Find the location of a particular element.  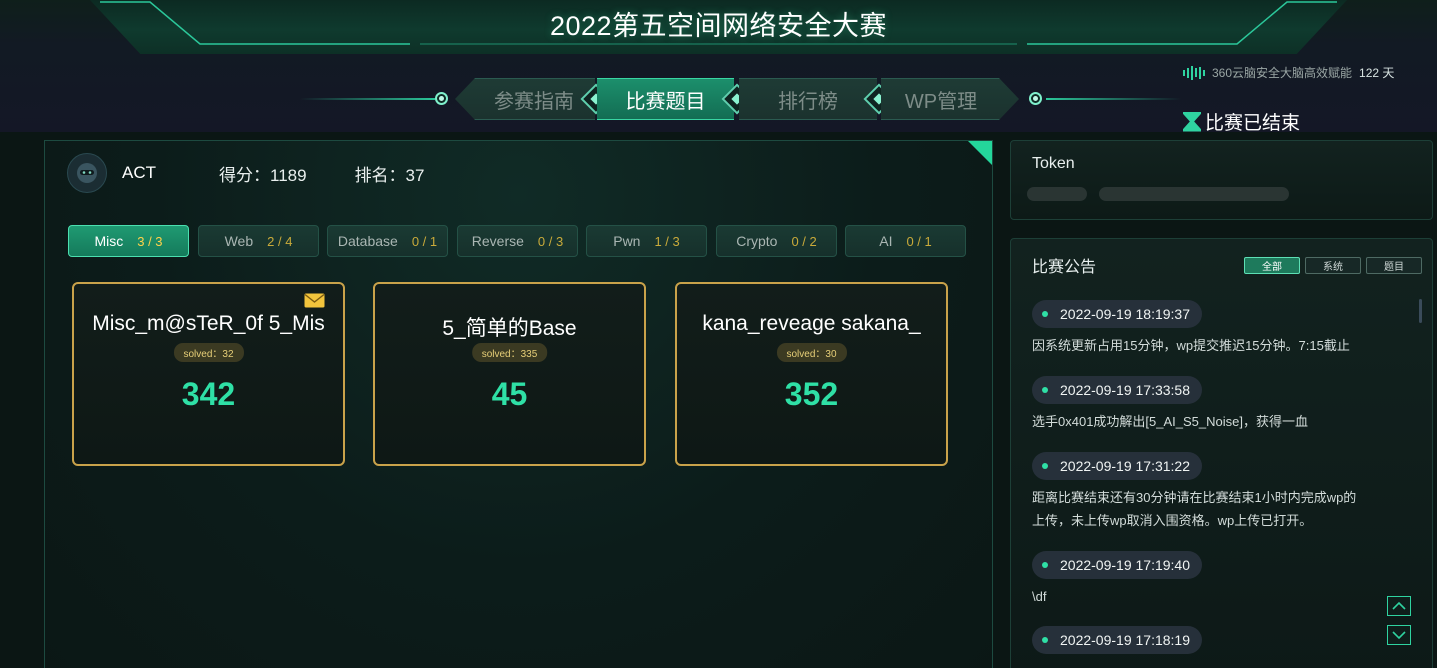

solved-badge: solved：335 is located at coordinates (509, 352).